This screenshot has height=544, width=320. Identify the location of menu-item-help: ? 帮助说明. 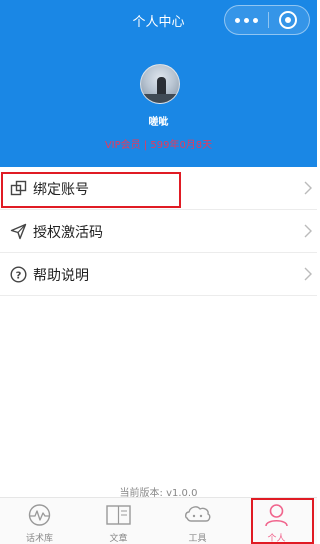
(158, 274).